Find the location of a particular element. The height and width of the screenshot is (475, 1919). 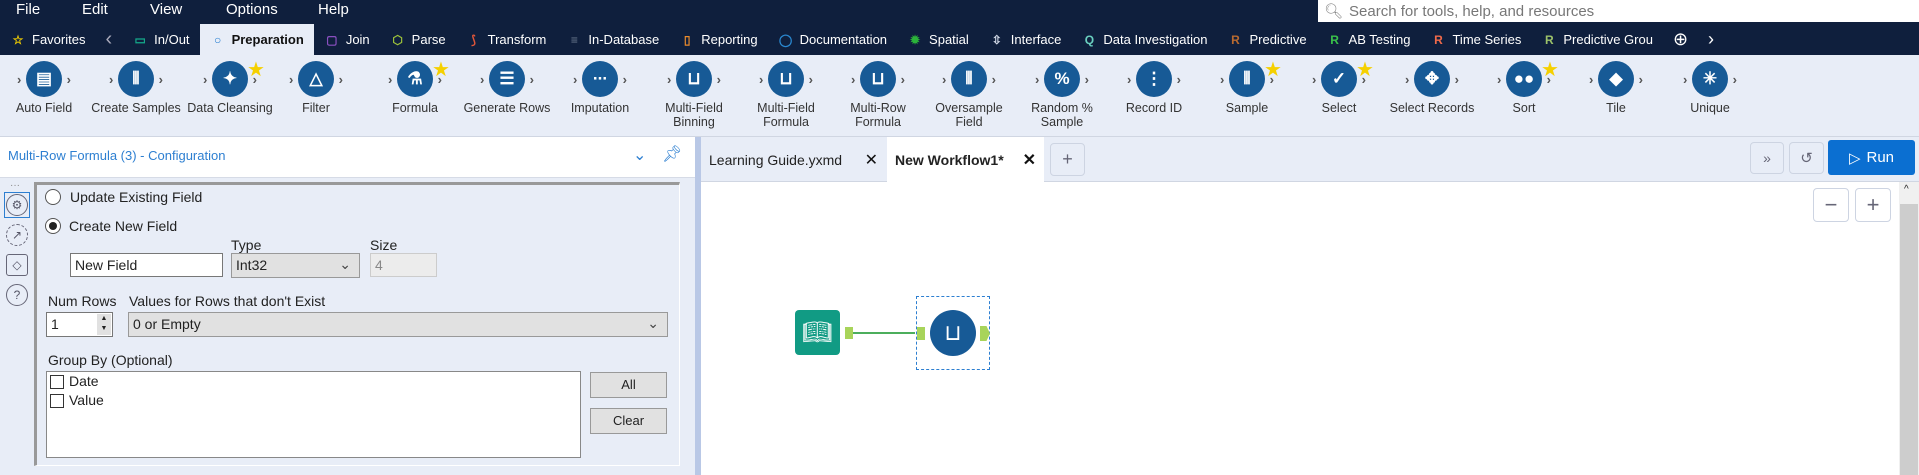

type-label: Type is located at coordinates (246, 245).